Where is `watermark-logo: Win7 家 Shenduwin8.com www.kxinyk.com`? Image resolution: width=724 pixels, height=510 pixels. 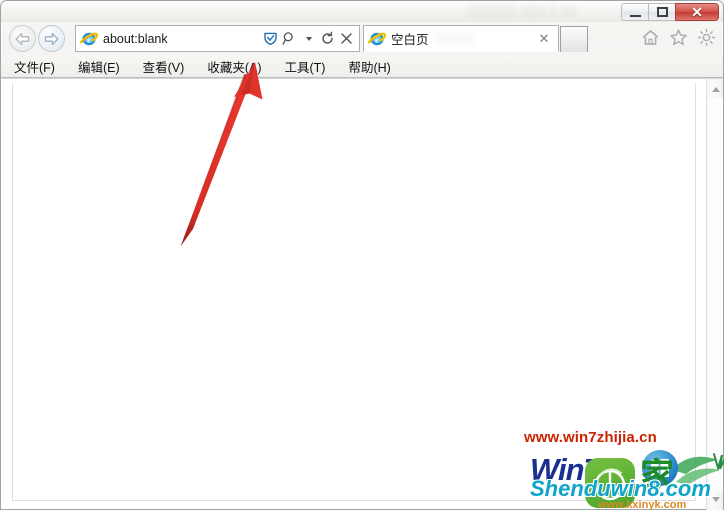
watermark-logo: Win7 家 Shenduwin8.com www.kxinyk.com is located at coordinates (627, 480).